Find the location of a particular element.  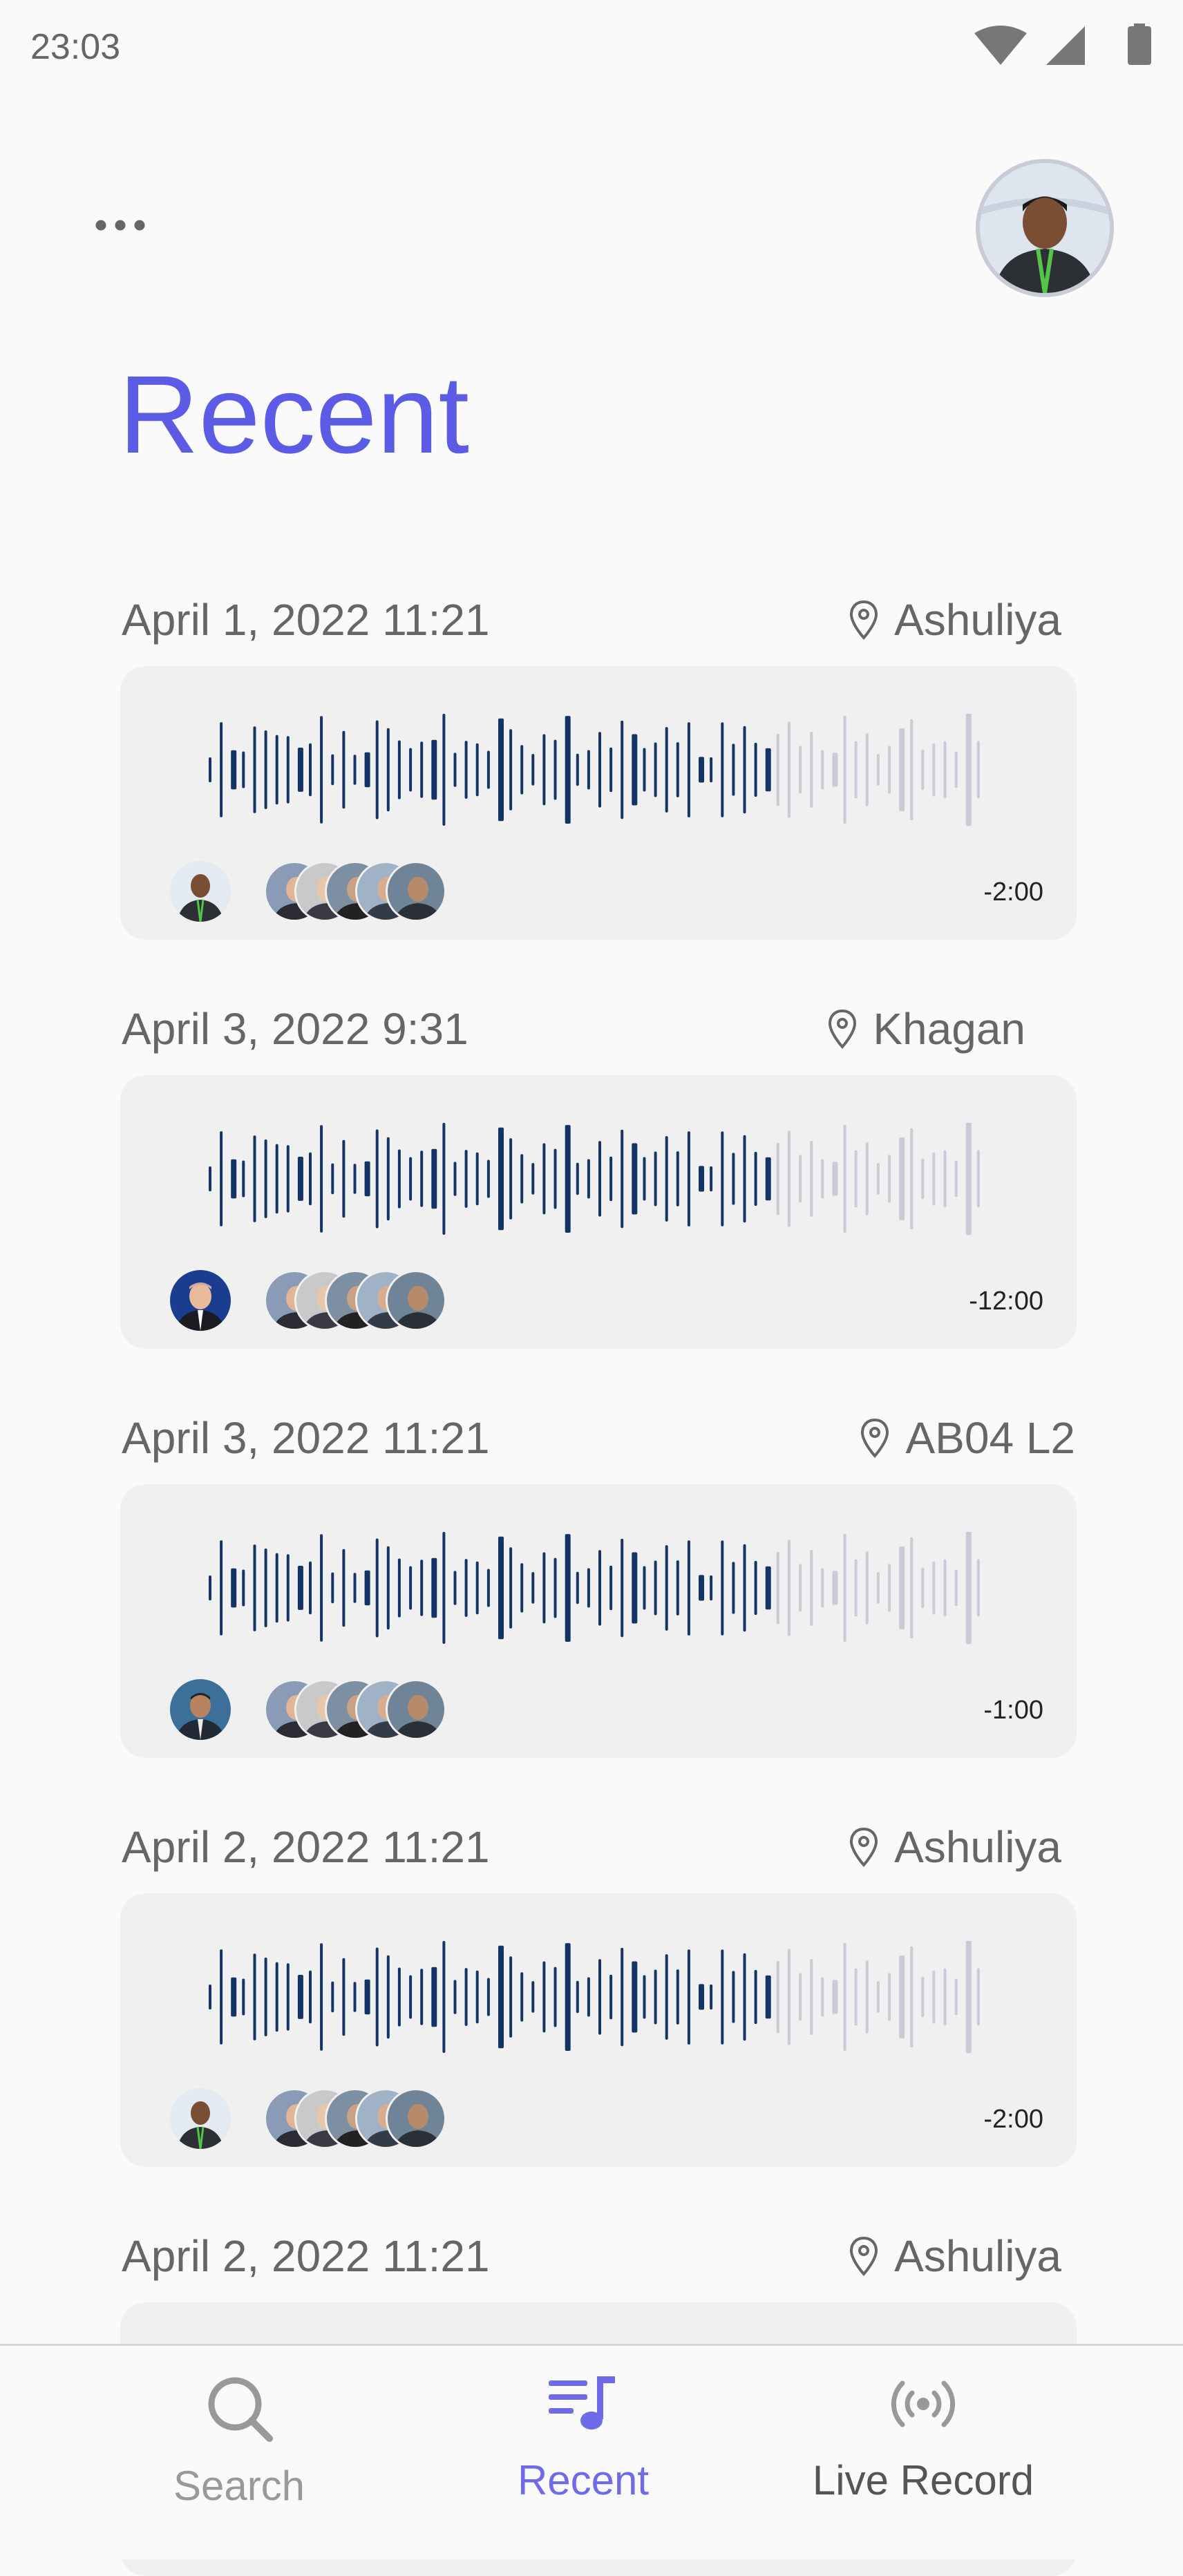

recording-card: -1:00 is located at coordinates (598, 1621).